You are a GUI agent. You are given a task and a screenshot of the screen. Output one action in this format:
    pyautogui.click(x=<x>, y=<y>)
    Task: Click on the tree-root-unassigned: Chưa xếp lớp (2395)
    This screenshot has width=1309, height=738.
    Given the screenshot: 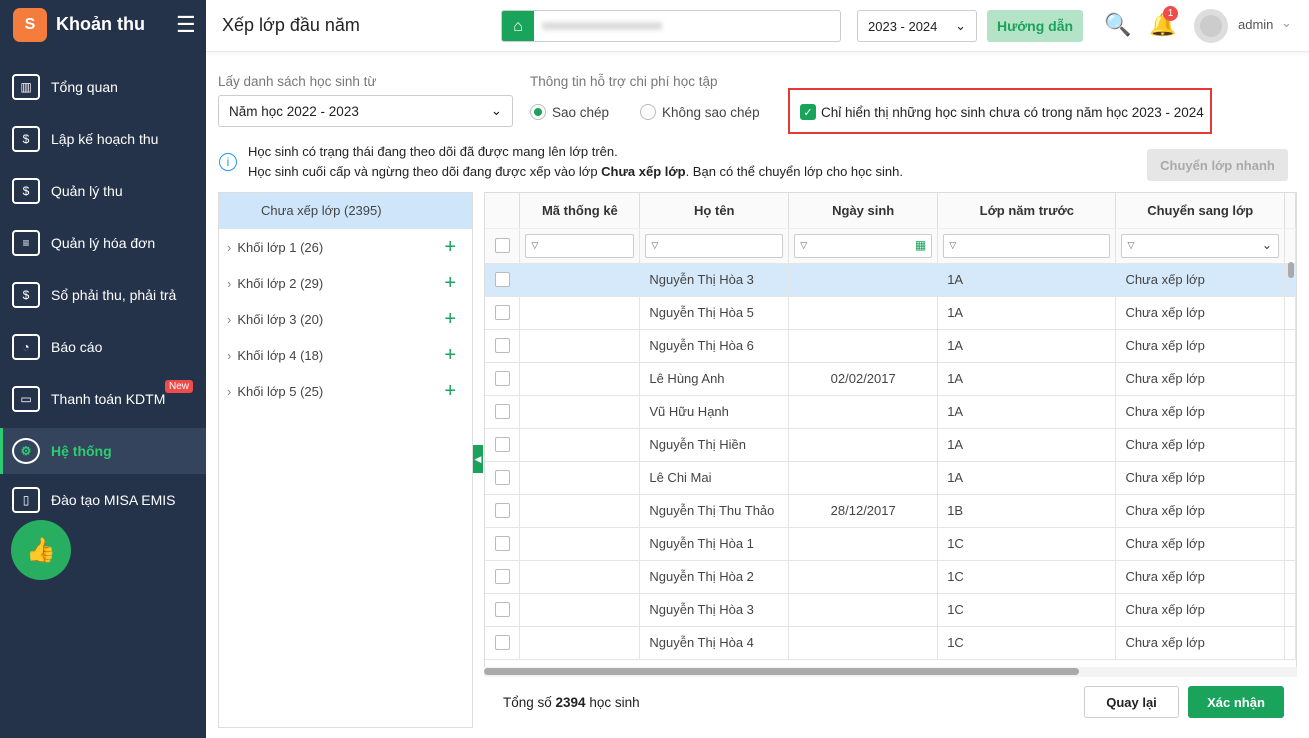 What is the action you would take?
    pyautogui.click(x=345, y=211)
    